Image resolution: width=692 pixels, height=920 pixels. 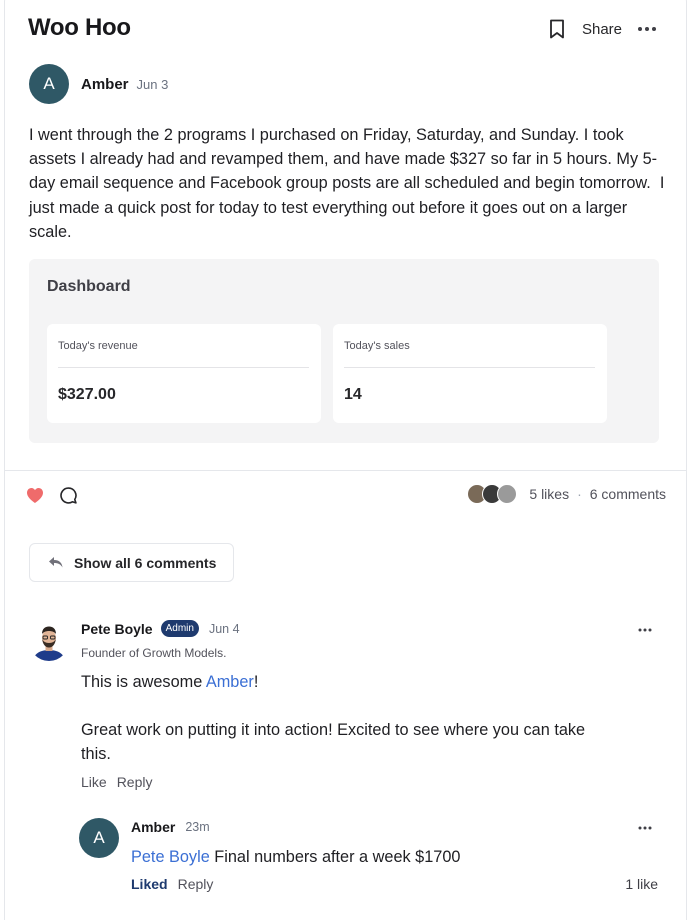 What do you see at coordinates (557, 29) in the screenshot?
I see `bookmark-icon` at bounding box center [557, 29].